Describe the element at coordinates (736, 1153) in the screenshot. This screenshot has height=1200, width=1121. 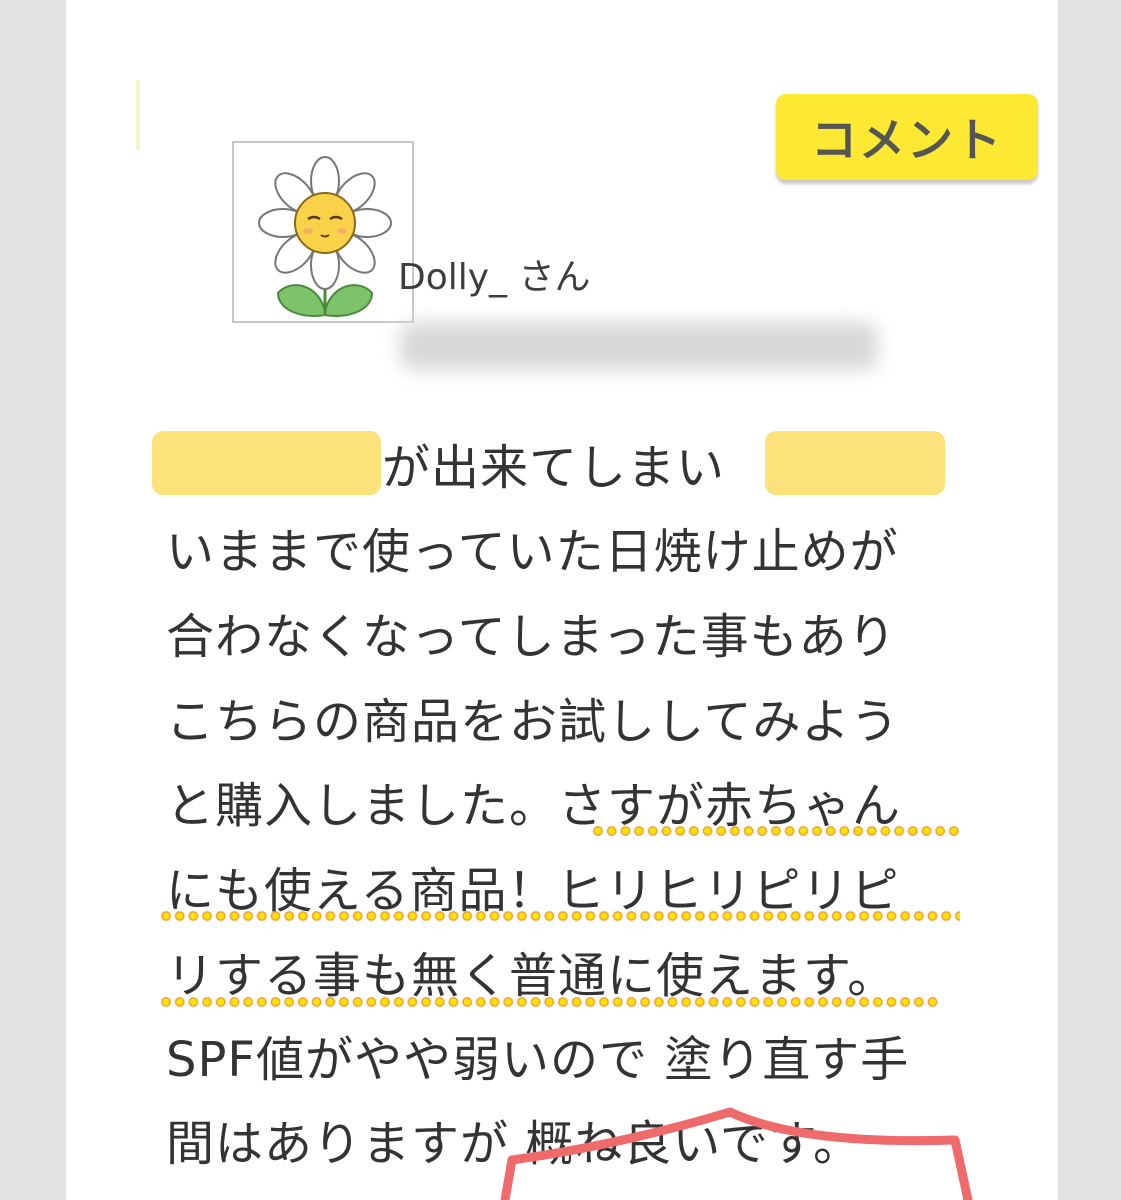
I see `speech-bubble-outline` at that location.